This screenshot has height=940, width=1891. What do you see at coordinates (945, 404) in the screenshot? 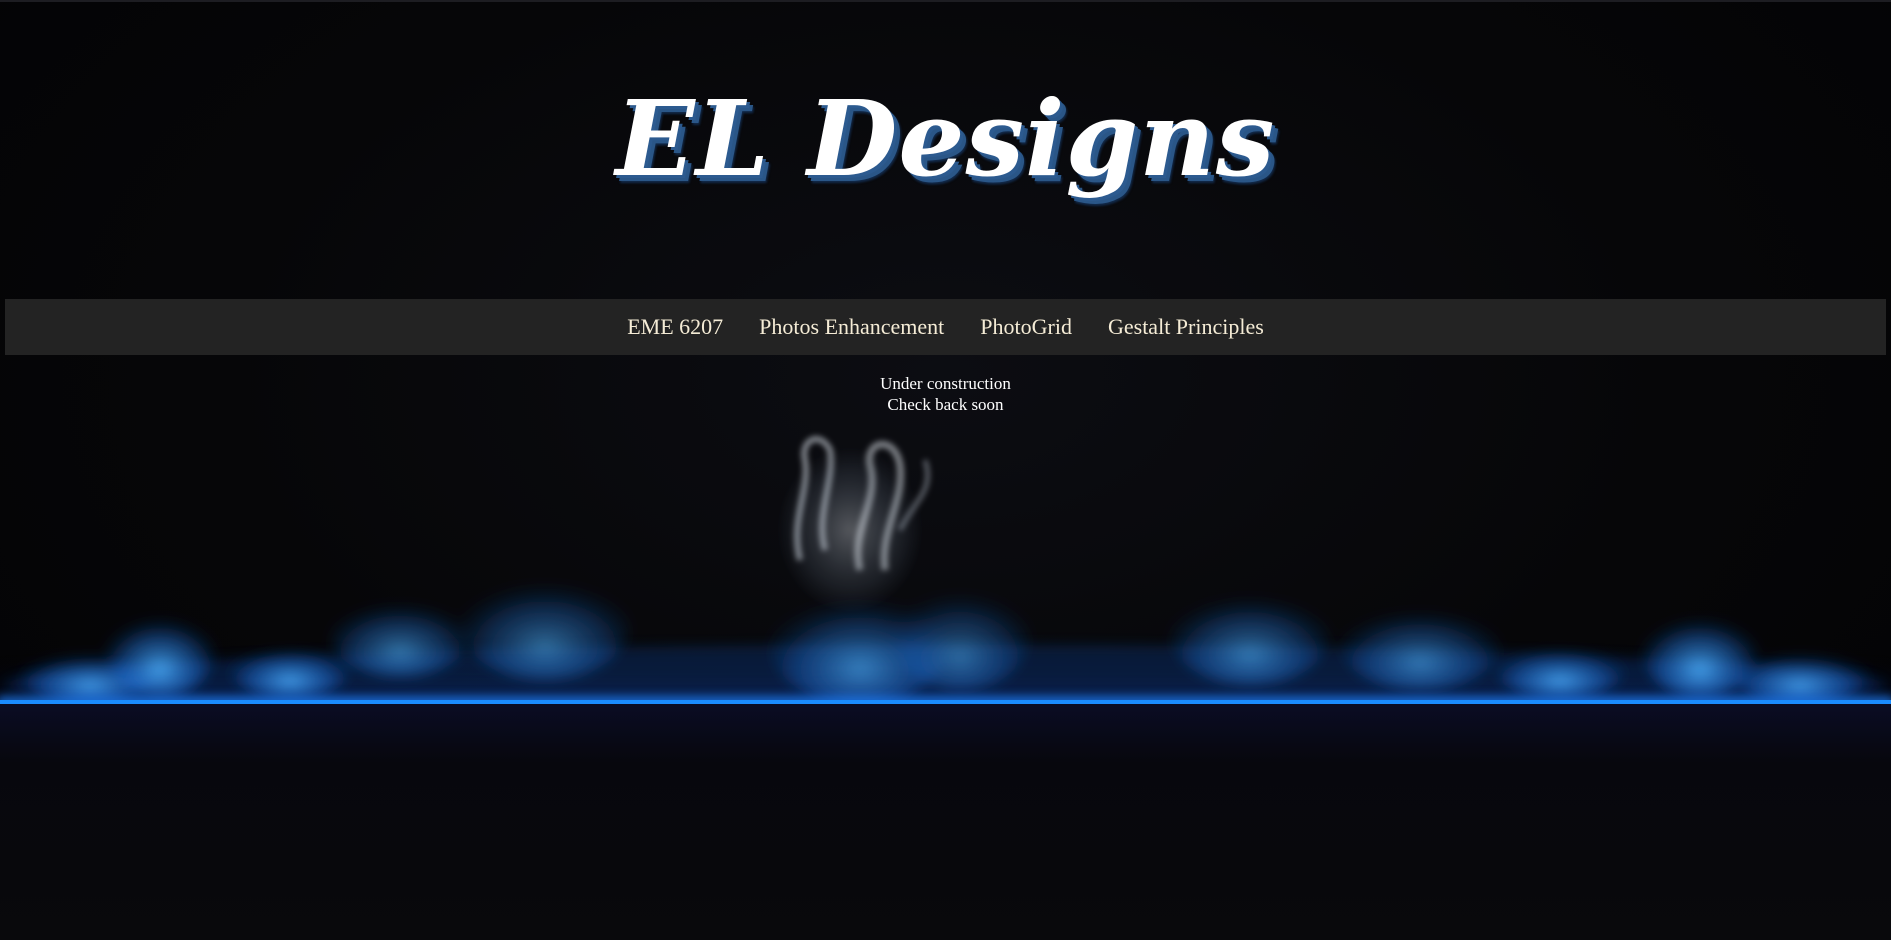
I see `notice-line-check-back: Check back soon` at bounding box center [945, 404].